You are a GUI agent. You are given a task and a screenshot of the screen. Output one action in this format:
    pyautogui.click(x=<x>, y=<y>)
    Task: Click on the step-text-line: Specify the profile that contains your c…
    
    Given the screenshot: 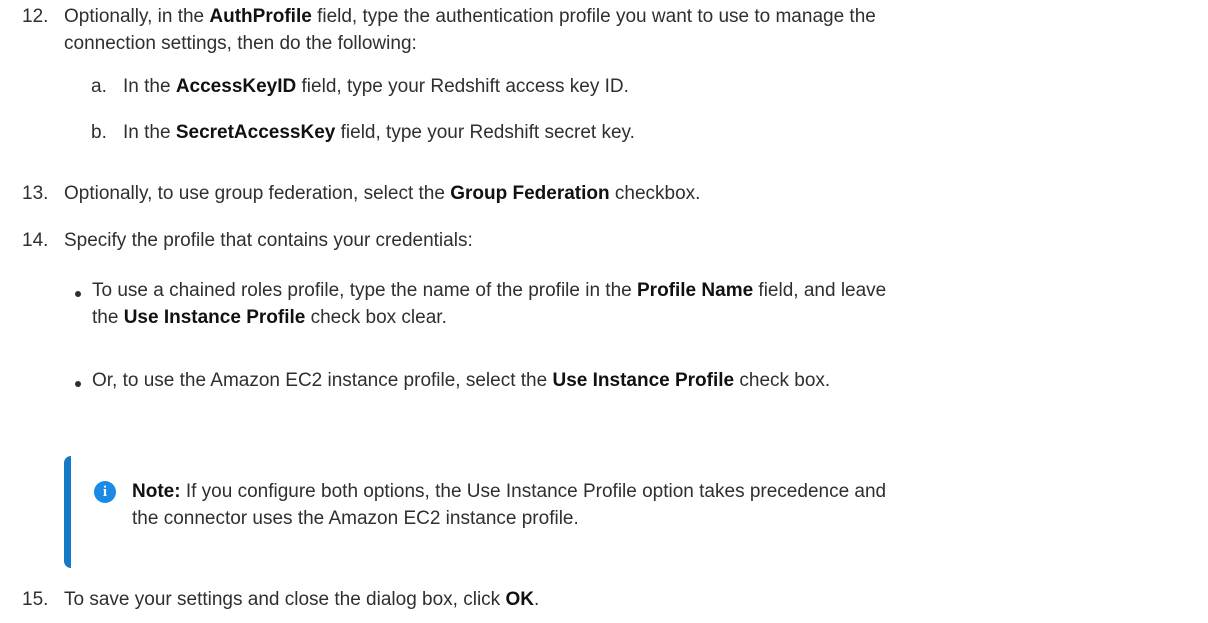 What is the action you would take?
    pyautogui.click(x=268, y=240)
    